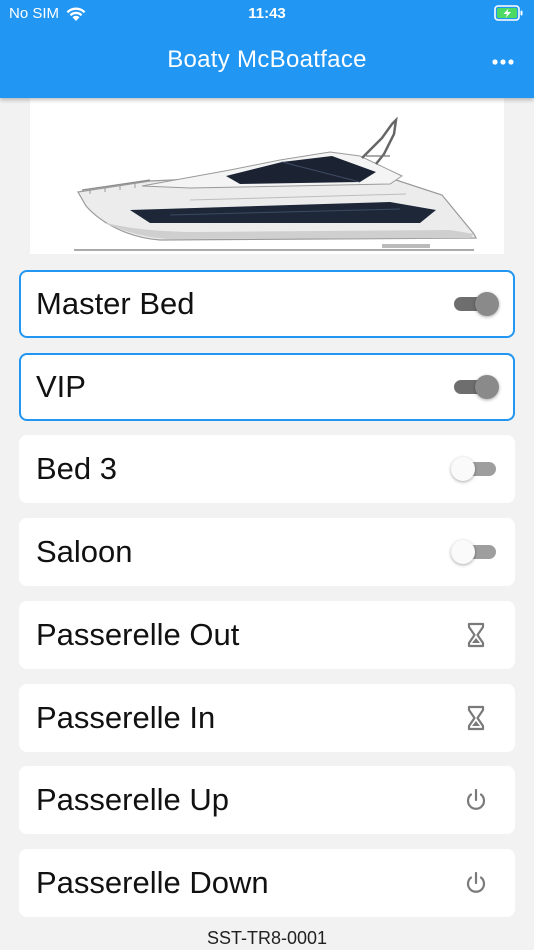 Image resolution: width=534 pixels, height=950 pixels. I want to click on bed-3-toggle, so click(475, 469).